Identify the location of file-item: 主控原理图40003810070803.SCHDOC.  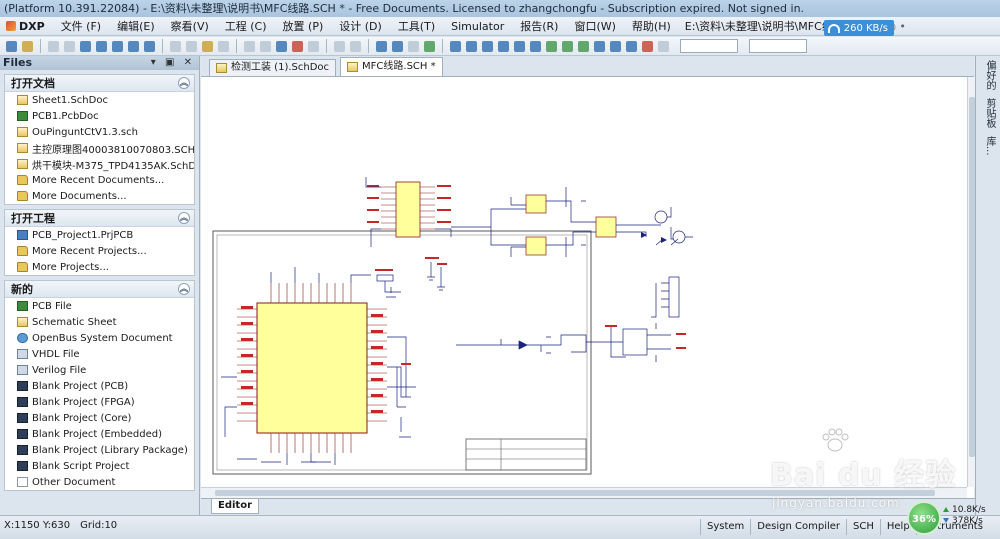
(99, 148).